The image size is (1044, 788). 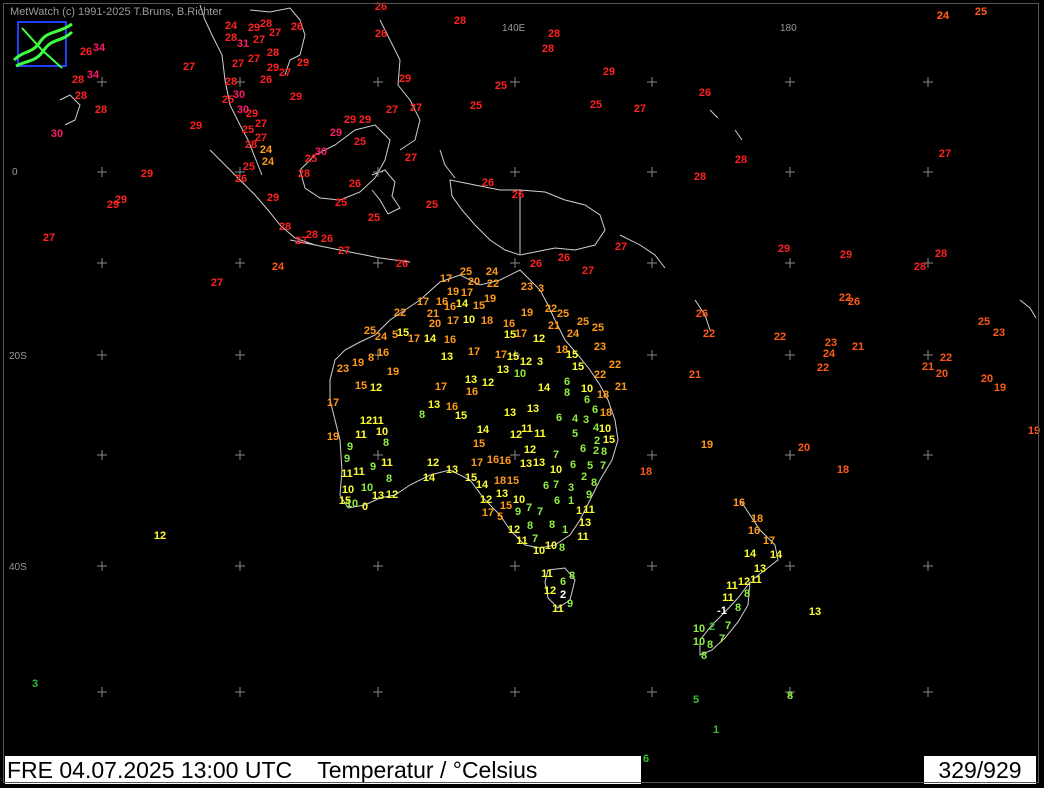 I want to click on station-temperature-label: 0, so click(x=365, y=507).